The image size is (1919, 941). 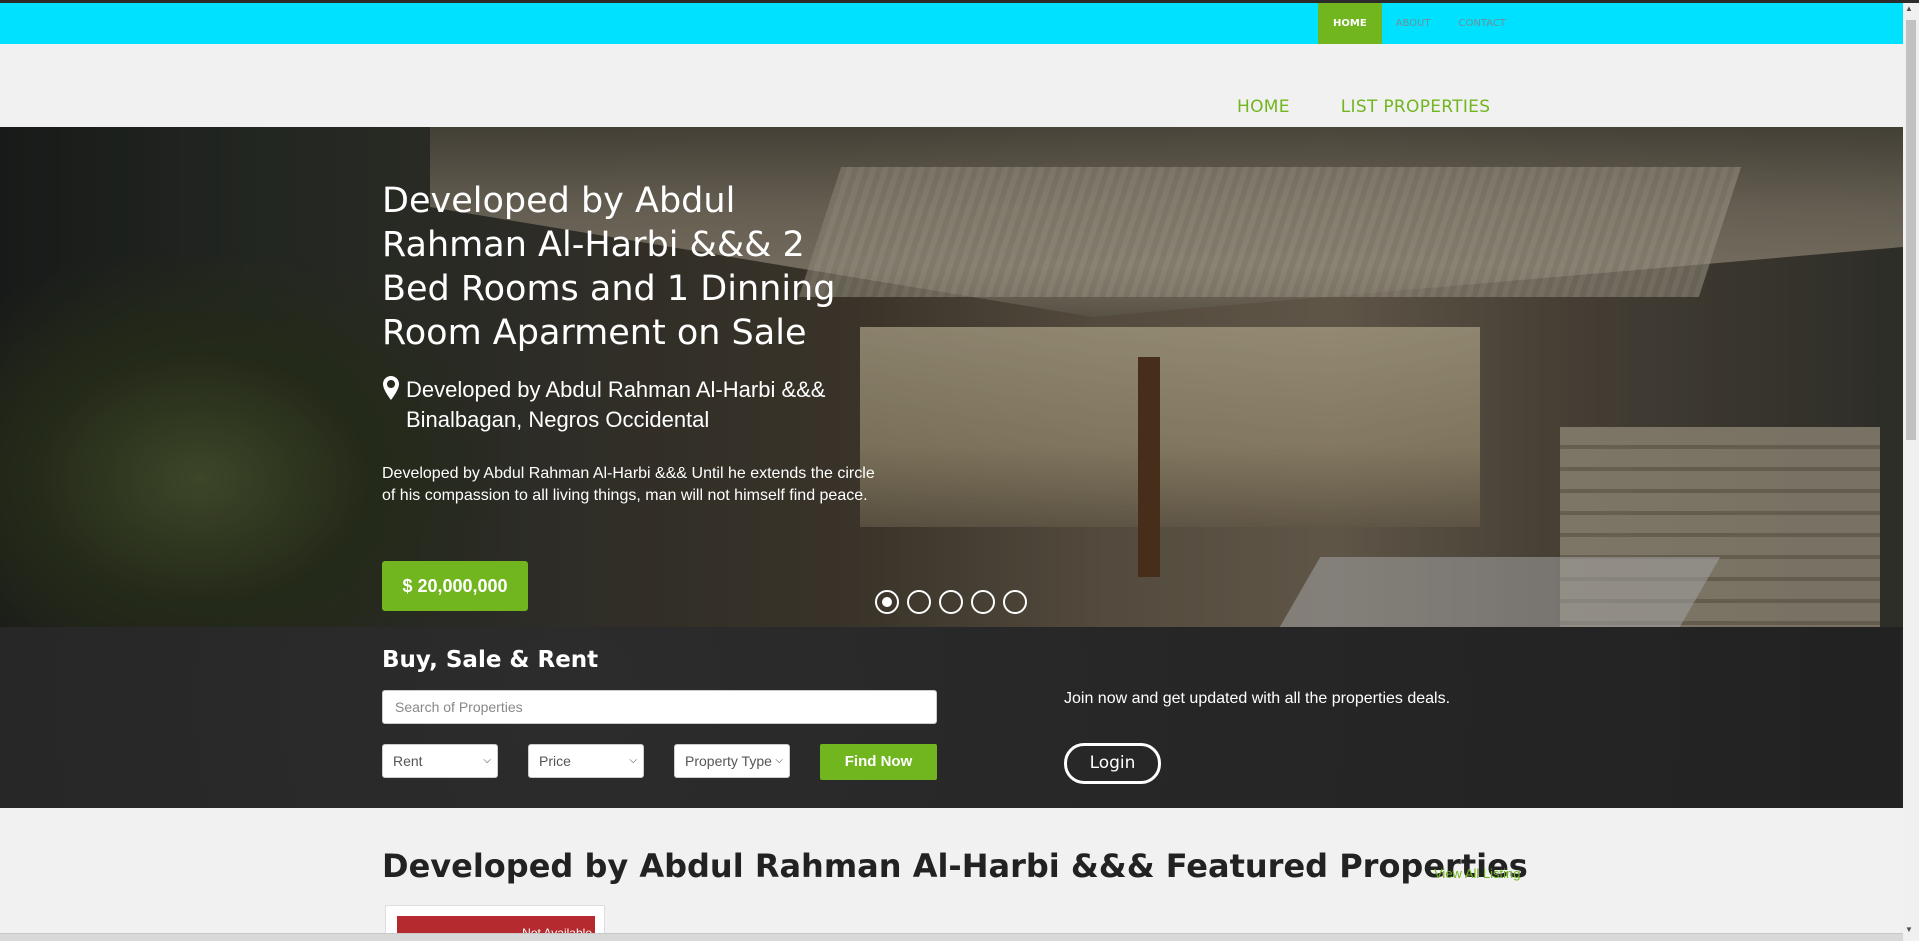 I want to click on map-pin-icon, so click(x=391, y=388).